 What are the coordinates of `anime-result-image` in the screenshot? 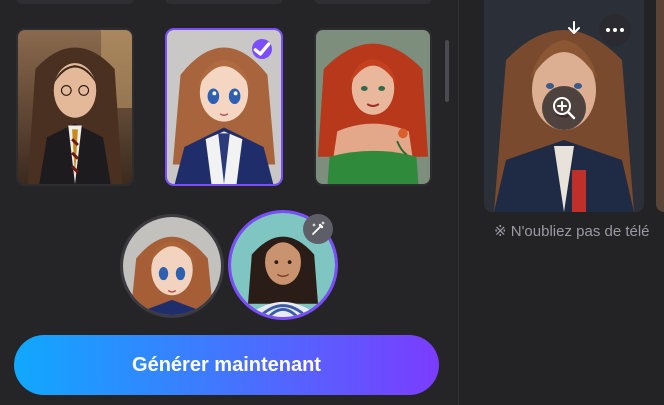 It's located at (172, 266).